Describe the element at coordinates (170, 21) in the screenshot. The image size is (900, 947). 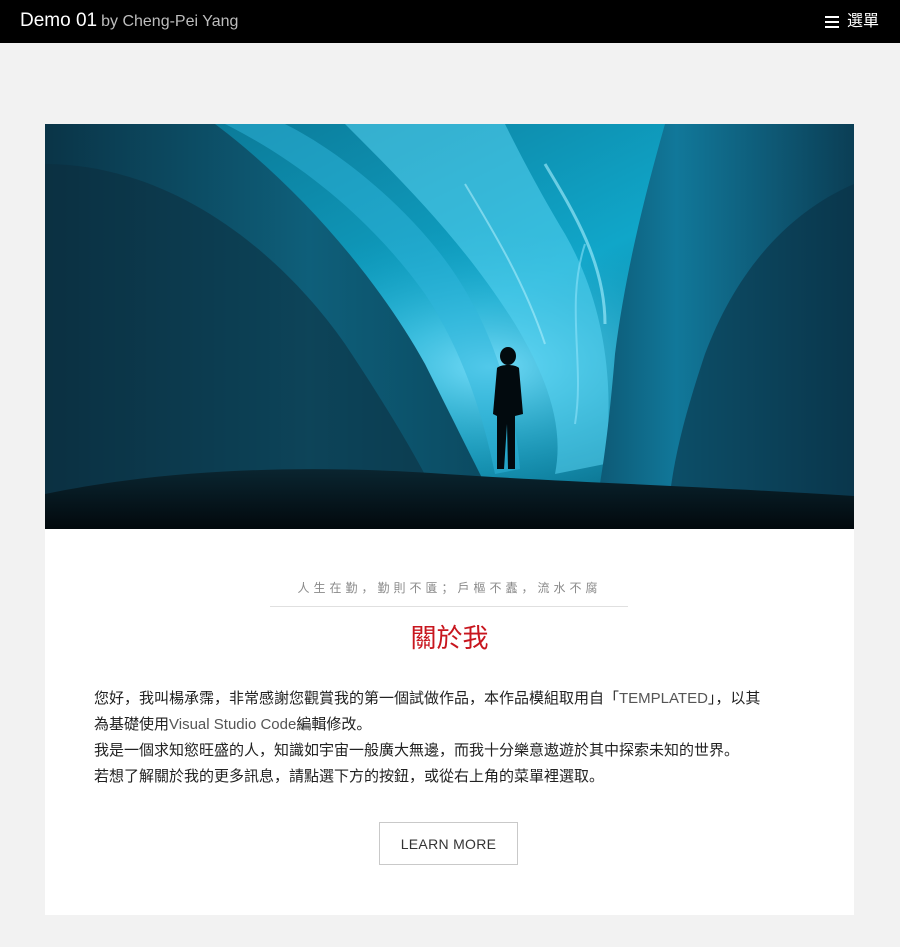
I see `site-byline: by Cheng-Pei Yang` at that location.